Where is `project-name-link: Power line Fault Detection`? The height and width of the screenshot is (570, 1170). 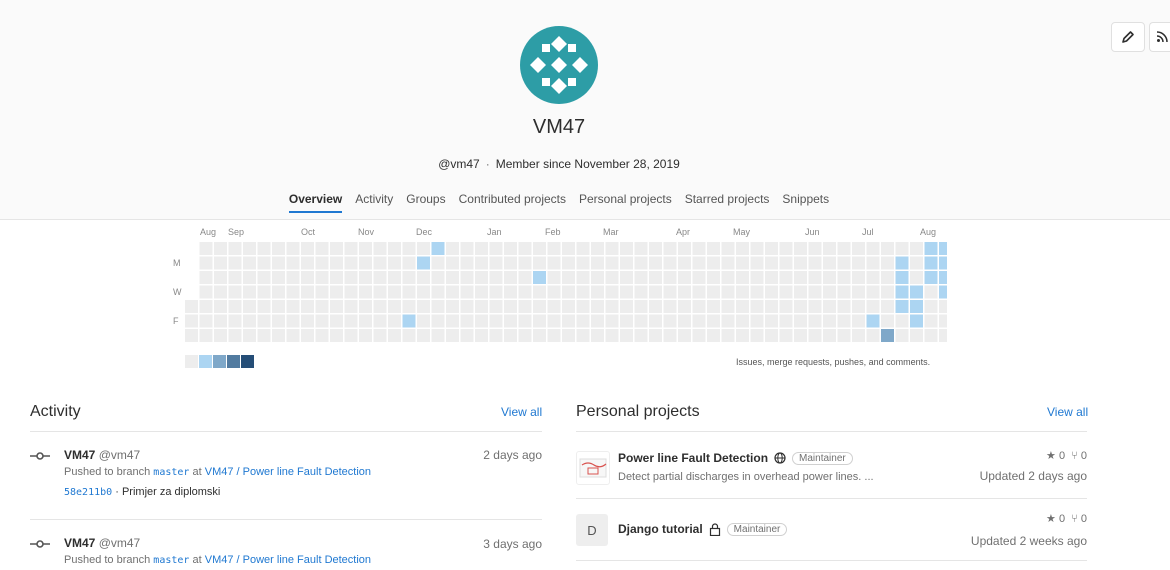
project-name-link: Power line Fault Detection is located at coordinates (693, 458).